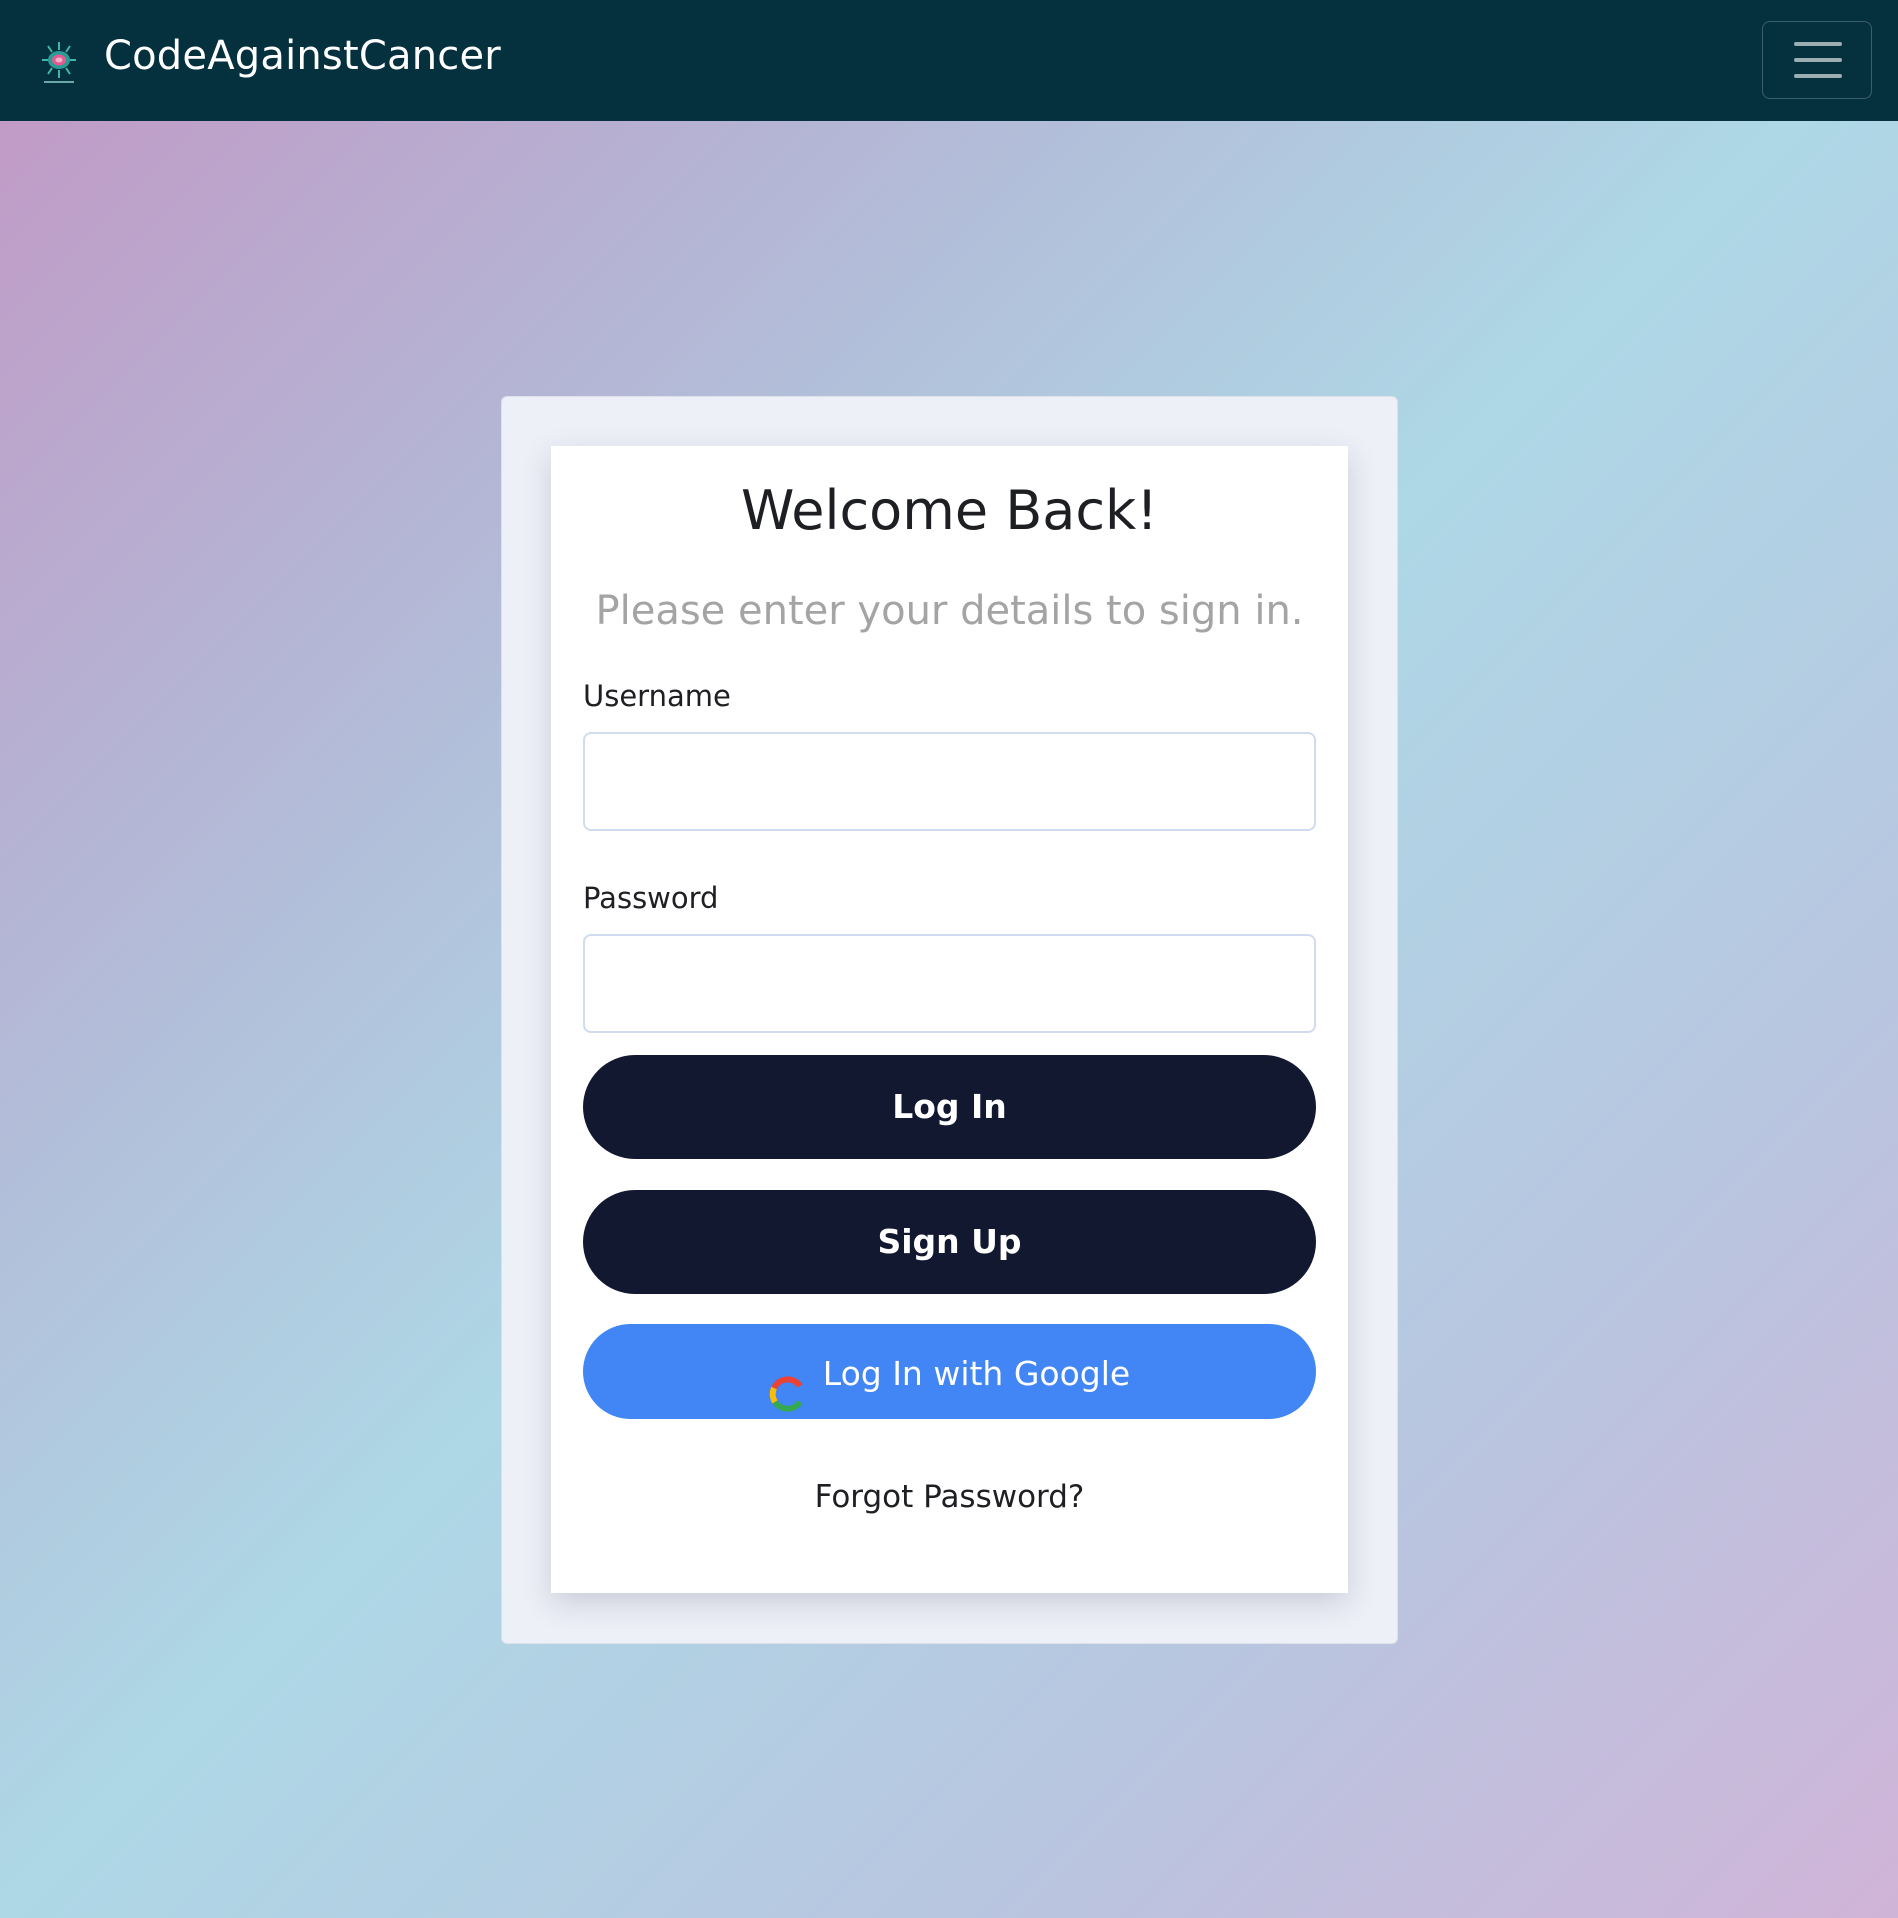  Describe the element at coordinates (949, 1107) in the screenshot. I see `login-button: Log In` at that location.